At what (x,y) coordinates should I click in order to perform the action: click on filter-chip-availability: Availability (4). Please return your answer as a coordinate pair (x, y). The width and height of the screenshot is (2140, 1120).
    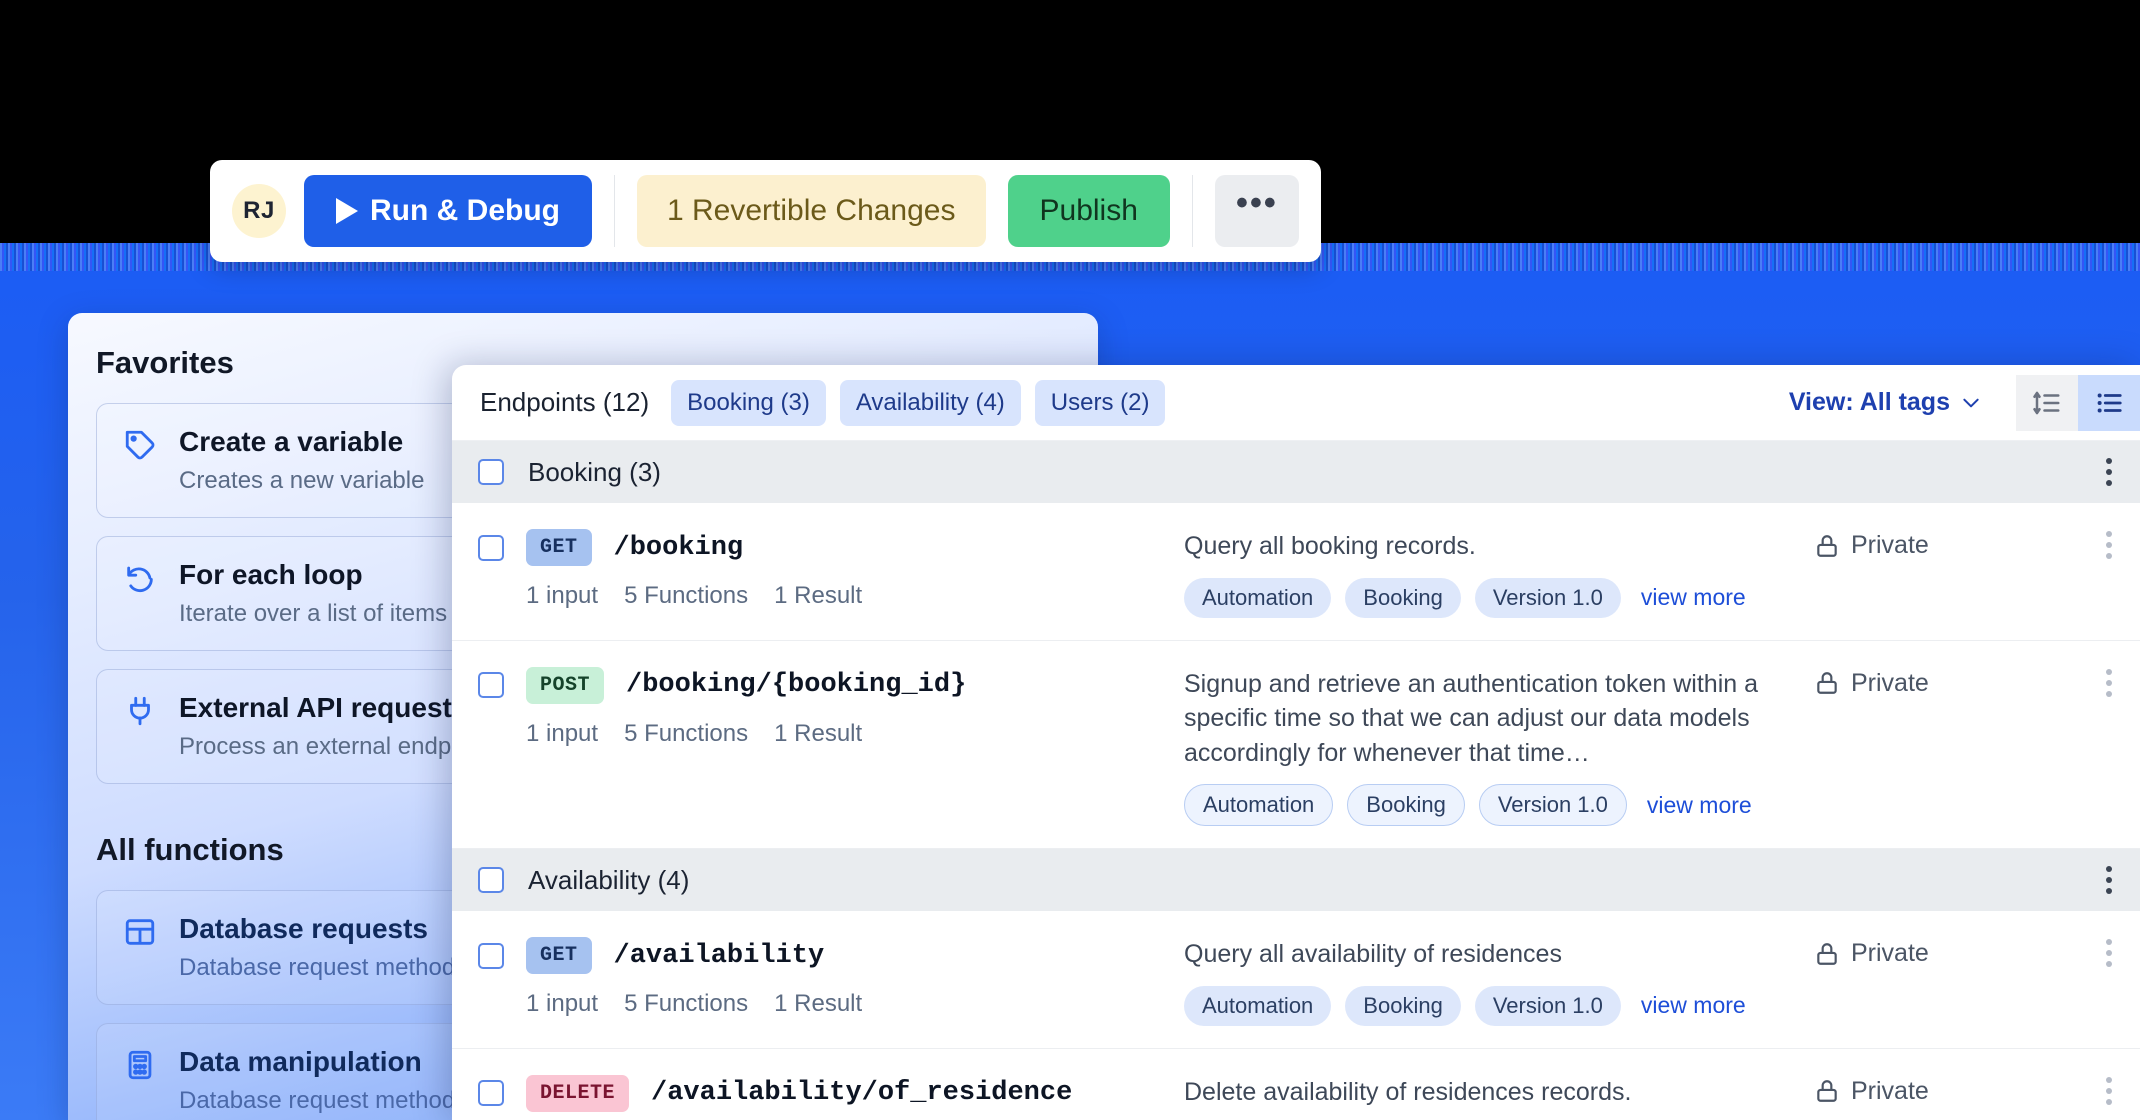
    Looking at the image, I should click on (930, 402).